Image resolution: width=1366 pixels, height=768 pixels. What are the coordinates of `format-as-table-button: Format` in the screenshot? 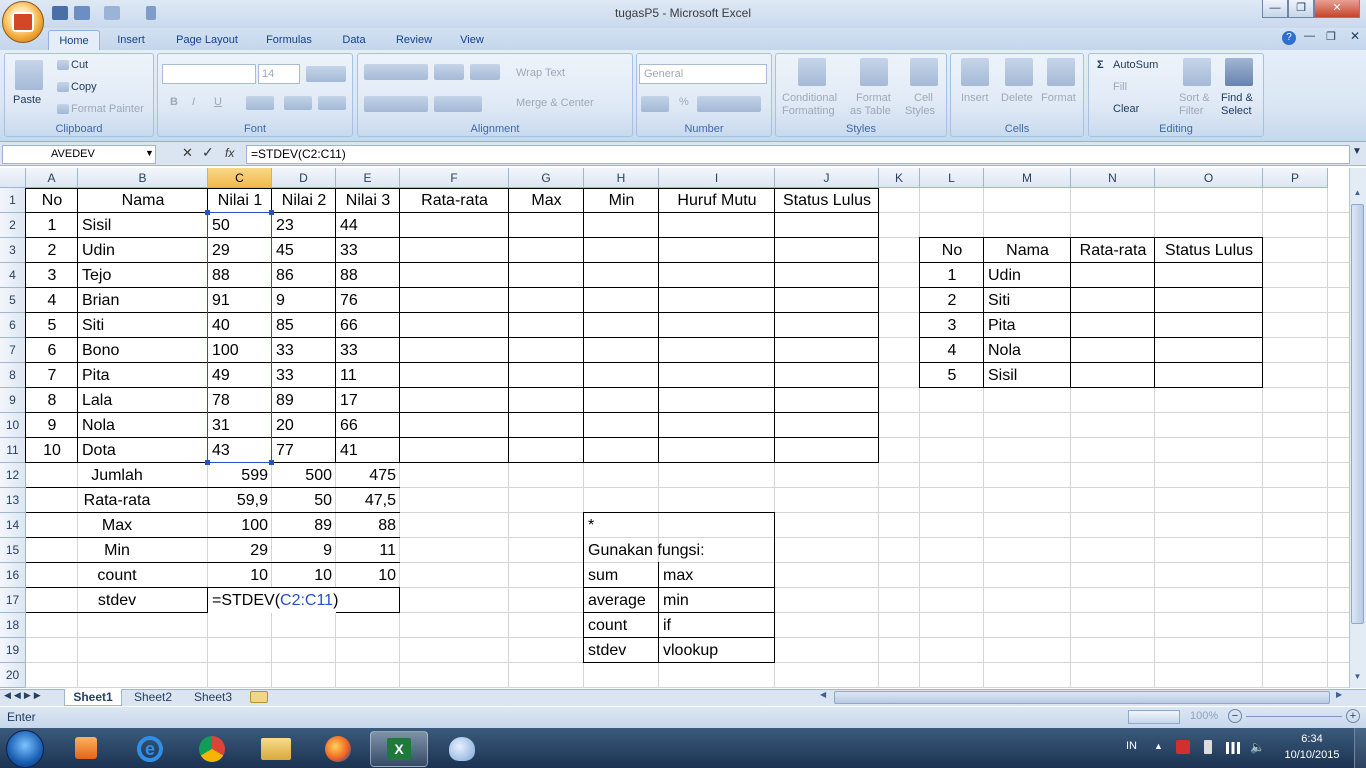 It's located at (873, 98).